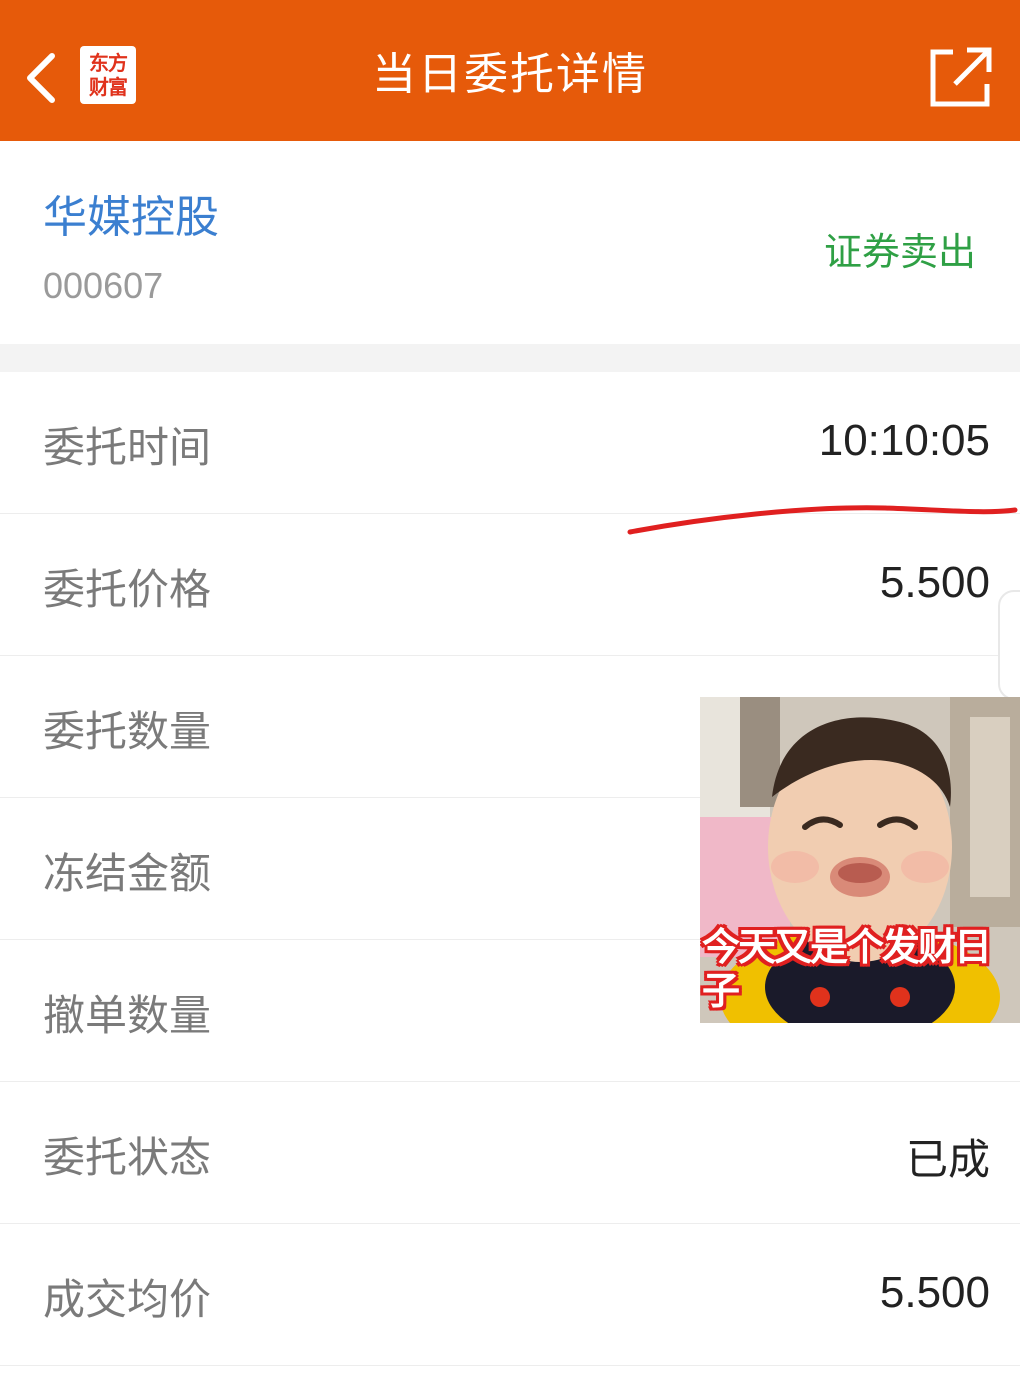  What do you see at coordinates (131, 213) in the screenshot?
I see `stock-name: 华媒控股` at bounding box center [131, 213].